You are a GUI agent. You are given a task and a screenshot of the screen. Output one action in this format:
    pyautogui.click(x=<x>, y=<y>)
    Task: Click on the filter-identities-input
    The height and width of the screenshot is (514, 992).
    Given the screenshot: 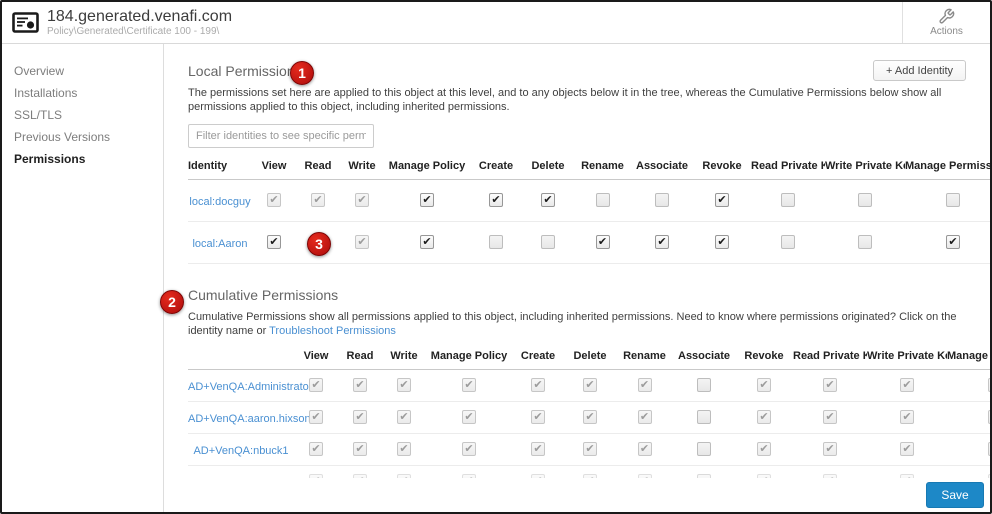 What is the action you would take?
    pyautogui.click(x=281, y=136)
    